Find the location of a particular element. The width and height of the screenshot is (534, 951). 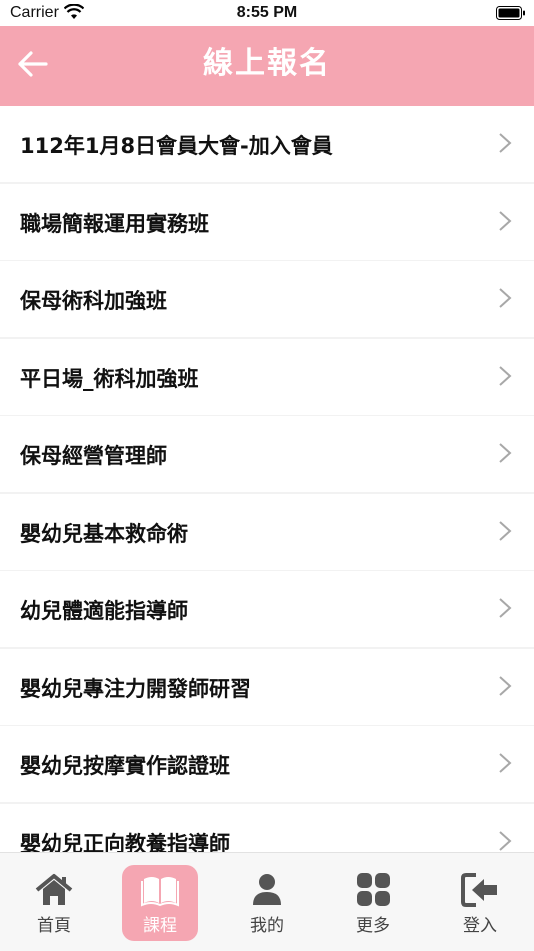

tab-home: 首頁 is located at coordinates (54, 903).